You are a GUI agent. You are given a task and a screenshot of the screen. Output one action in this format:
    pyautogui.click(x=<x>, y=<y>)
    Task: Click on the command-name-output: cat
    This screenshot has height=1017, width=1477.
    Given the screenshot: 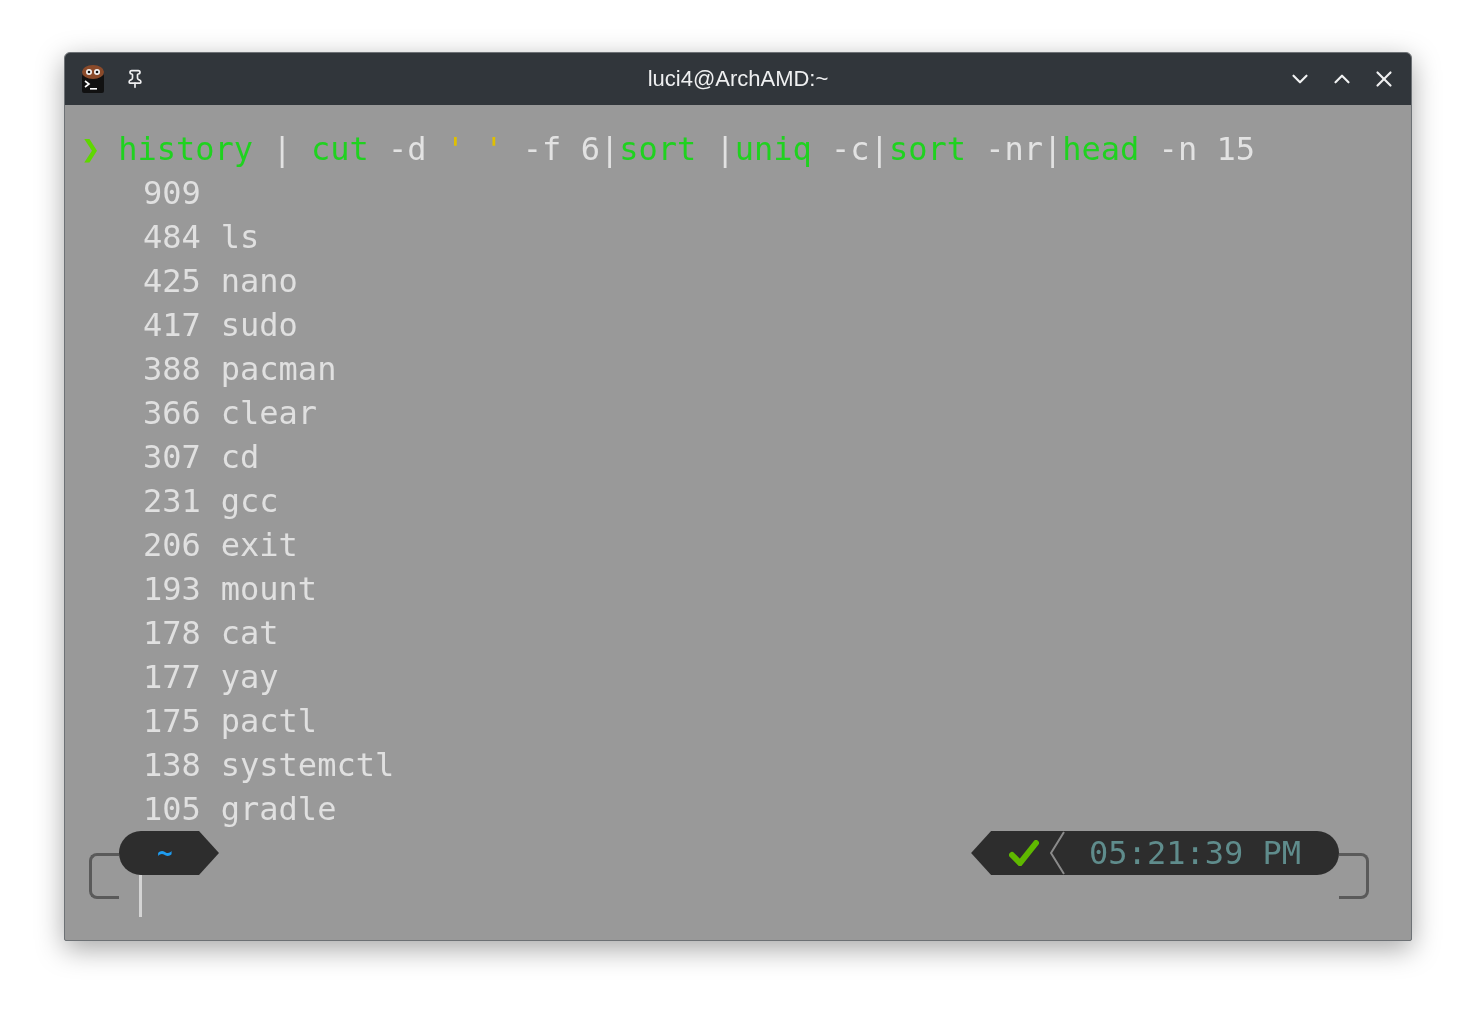 What is the action you would take?
    pyautogui.click(x=249, y=633)
    